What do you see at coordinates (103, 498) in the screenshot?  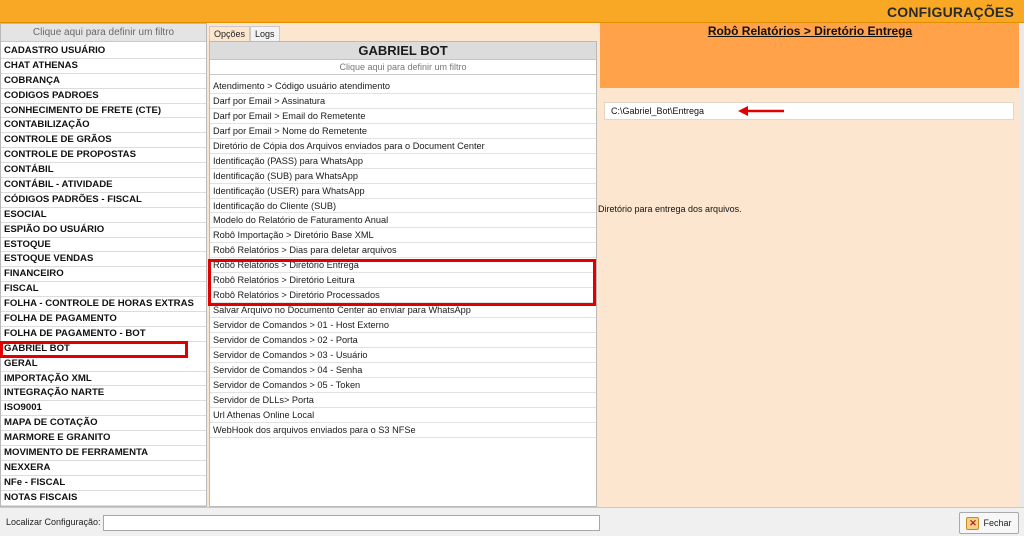 I see `category-item: NOTAS FISCAIS` at bounding box center [103, 498].